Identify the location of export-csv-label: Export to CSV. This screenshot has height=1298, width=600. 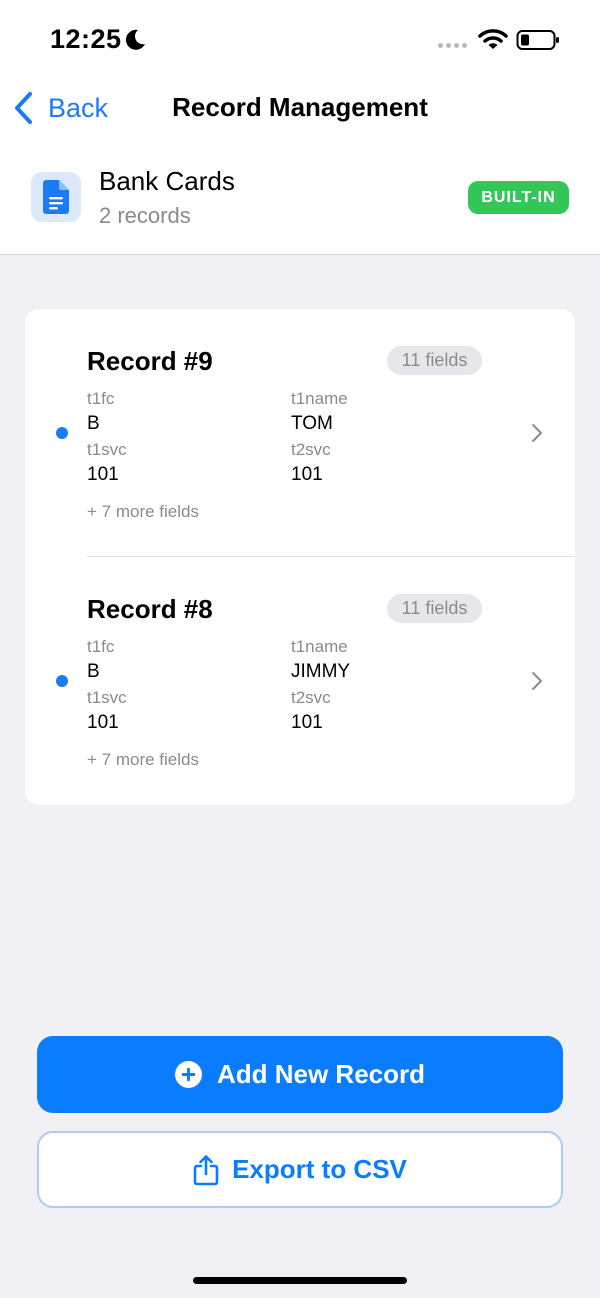
(319, 1169).